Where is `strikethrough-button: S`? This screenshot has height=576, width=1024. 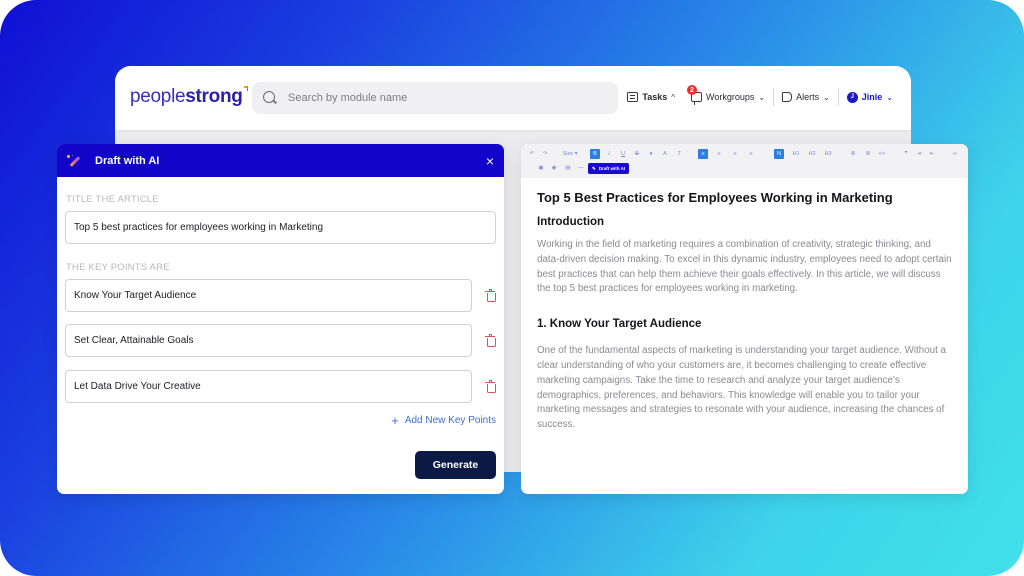
strikethrough-button: S is located at coordinates (637, 154).